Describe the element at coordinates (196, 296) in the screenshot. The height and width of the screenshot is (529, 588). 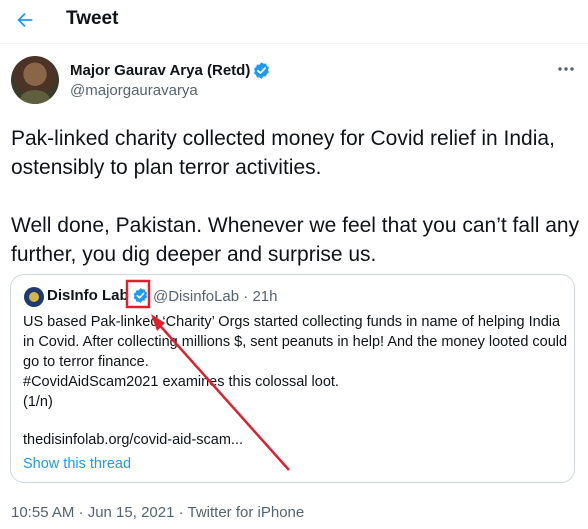
I see `quoted-author-handle: @DisinfoLab` at that location.